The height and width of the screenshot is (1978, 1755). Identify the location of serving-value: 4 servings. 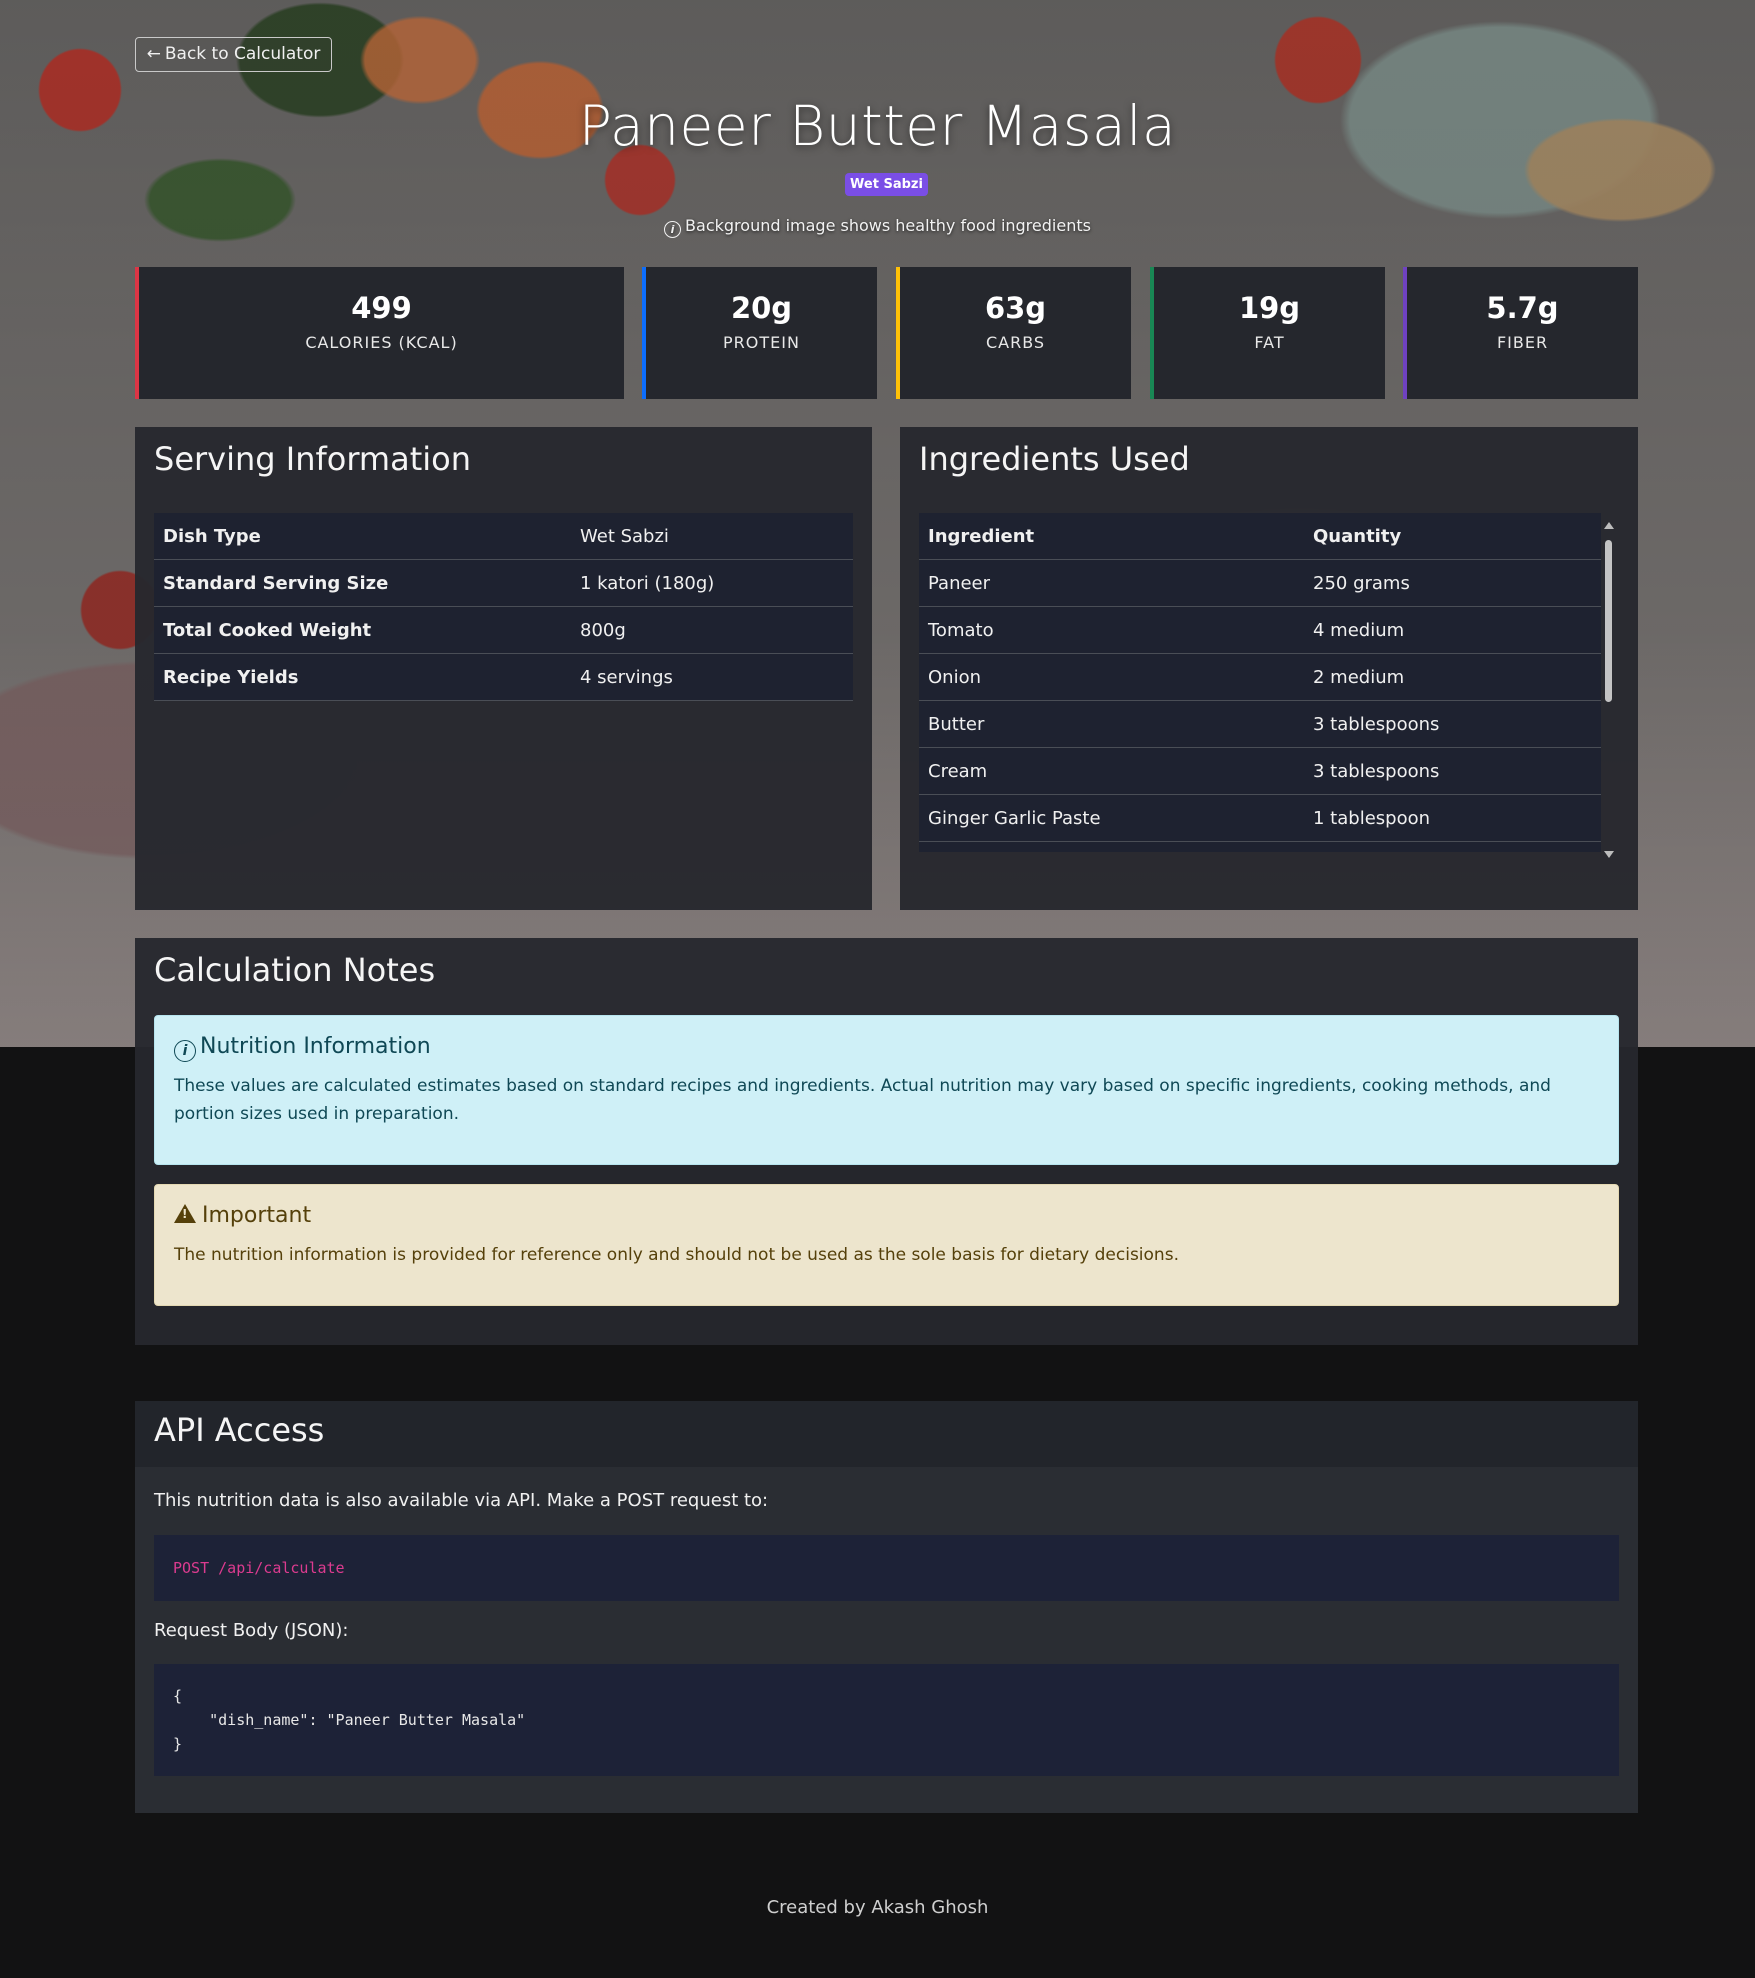
(712, 677).